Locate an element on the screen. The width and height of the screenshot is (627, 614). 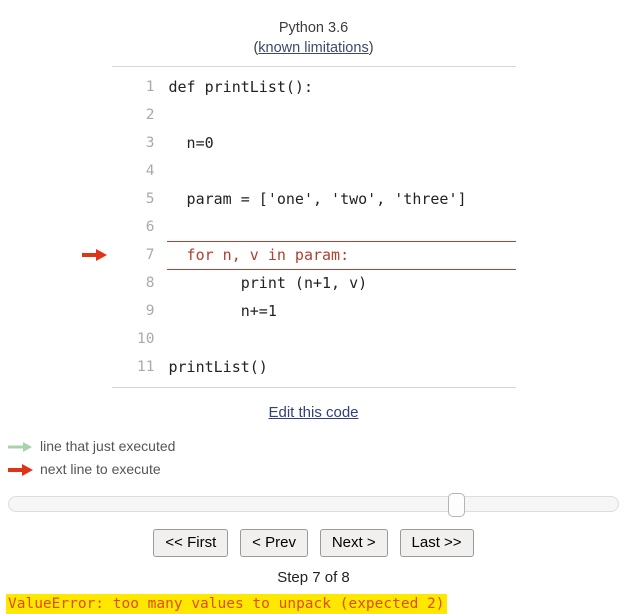
paren-close: ) is located at coordinates (371, 48).